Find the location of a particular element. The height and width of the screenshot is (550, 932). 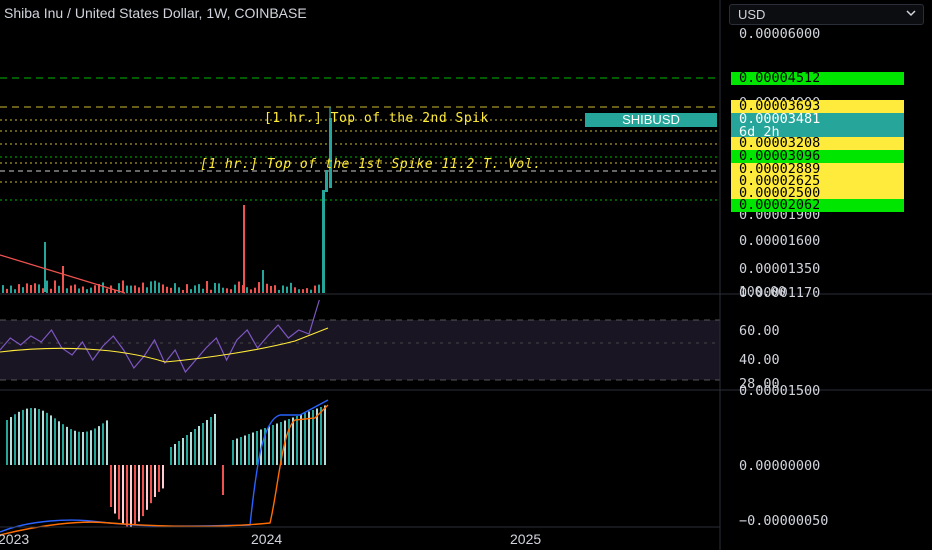

time-label: 2025 is located at coordinates (526, 539).